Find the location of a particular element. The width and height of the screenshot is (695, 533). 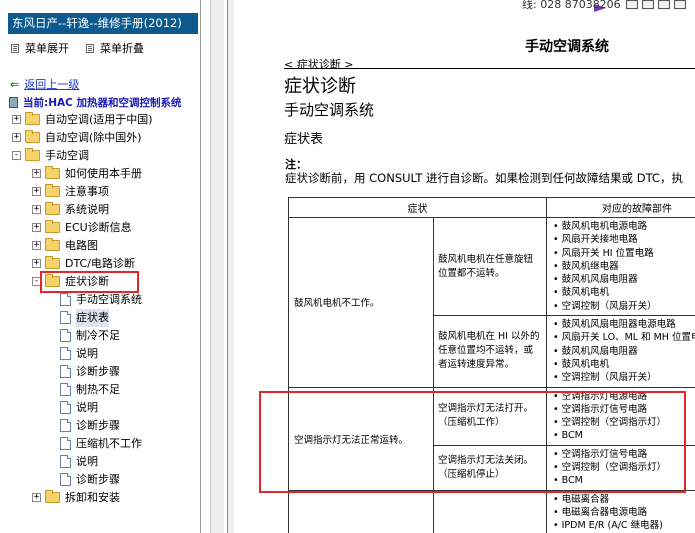

part-item: 鼓风机风扇电阻器电源电路 is located at coordinates (624, 324).